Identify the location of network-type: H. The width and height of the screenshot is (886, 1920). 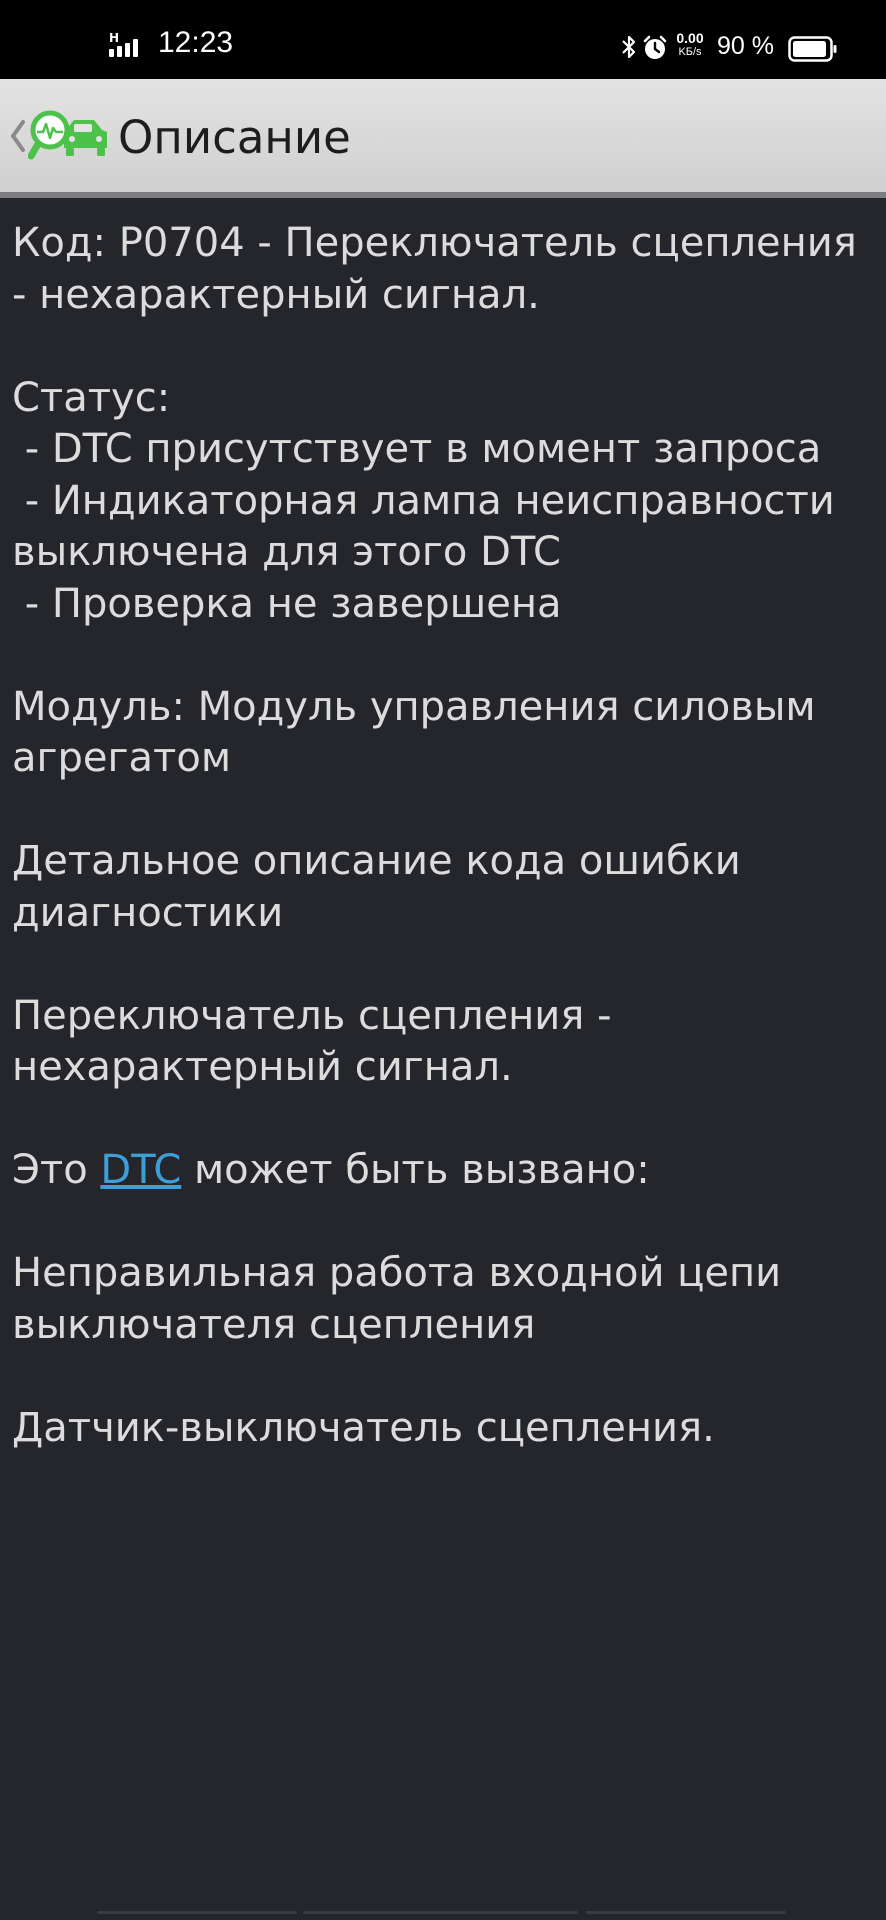
(114, 38).